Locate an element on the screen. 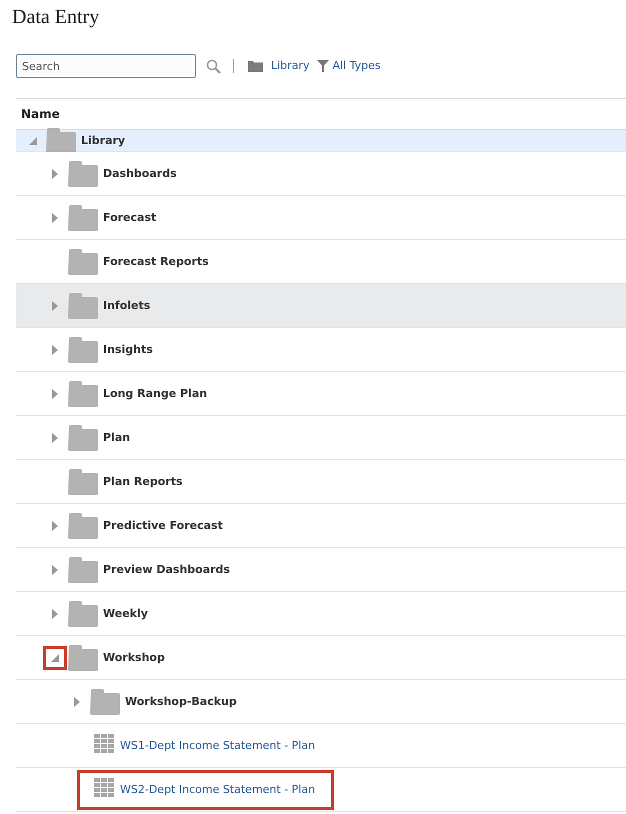 The width and height of the screenshot is (626, 814). folder-name: Insights is located at coordinates (128, 349).